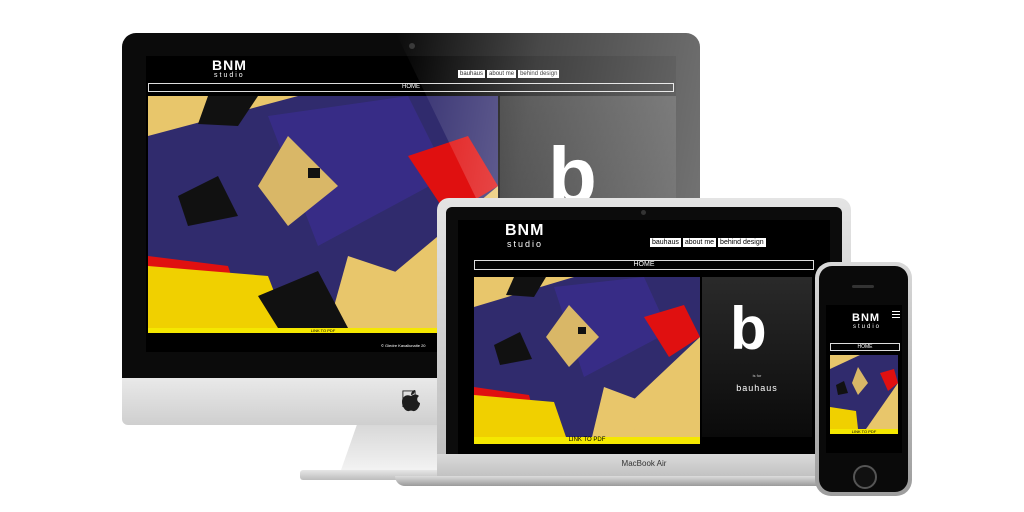 This screenshot has width=1024, height=512. What do you see at coordinates (757, 375) in the screenshot?
I see `panel-small-text: is for` at bounding box center [757, 375].